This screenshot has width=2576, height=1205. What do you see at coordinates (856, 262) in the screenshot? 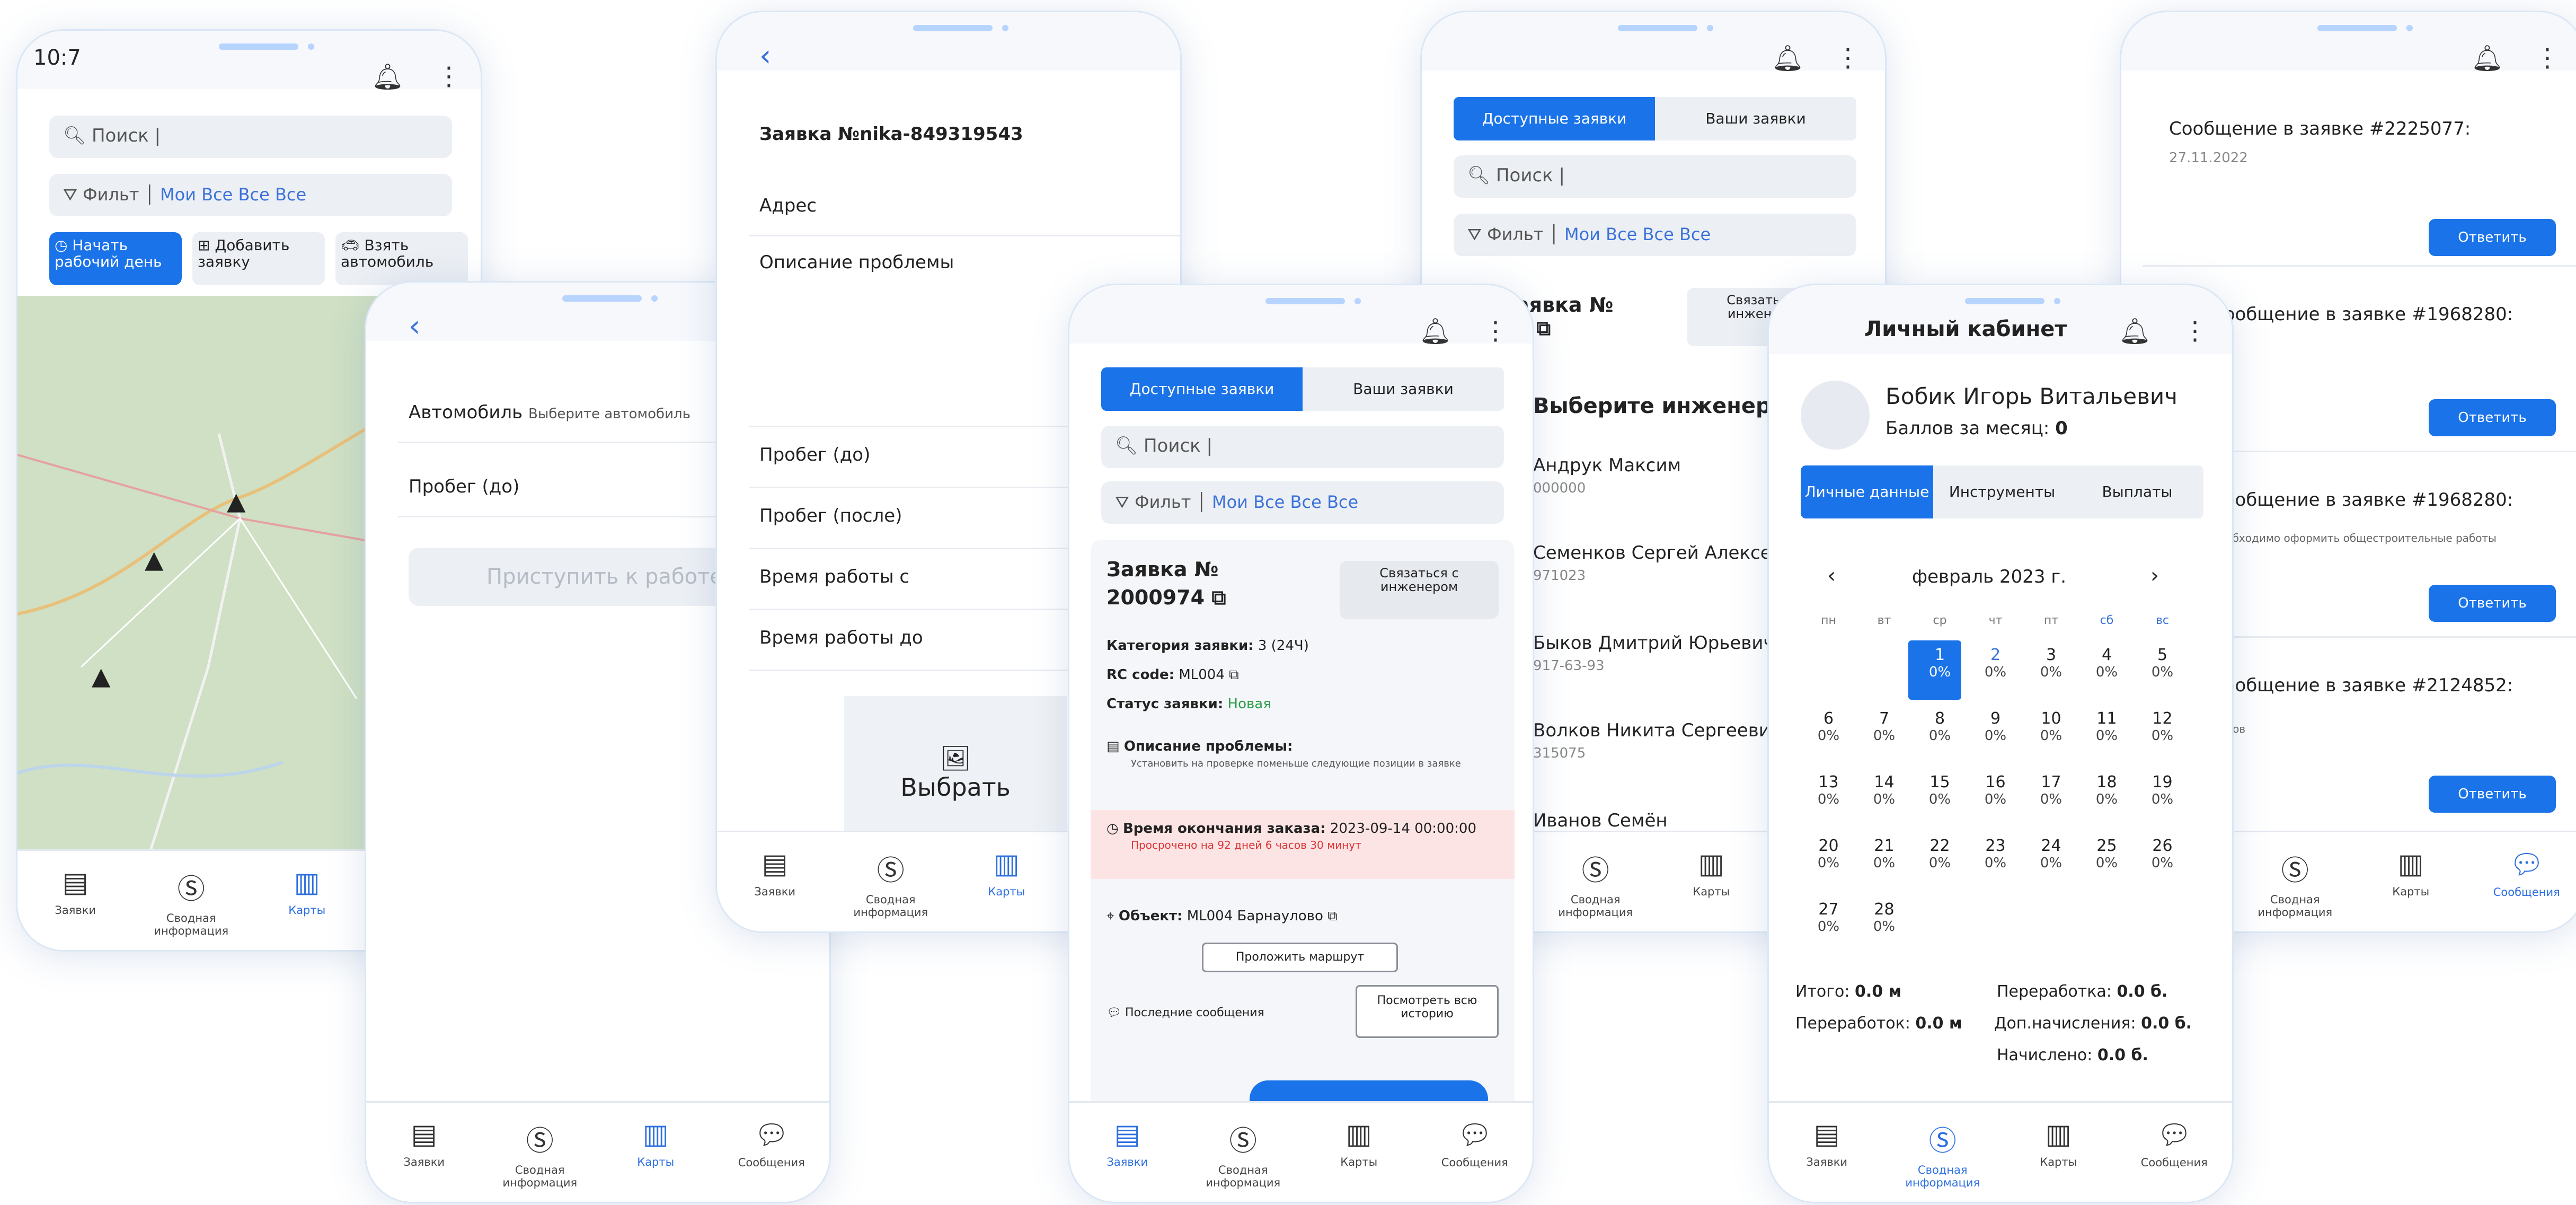
I see `problem-field: Описание проблемы` at bounding box center [856, 262].